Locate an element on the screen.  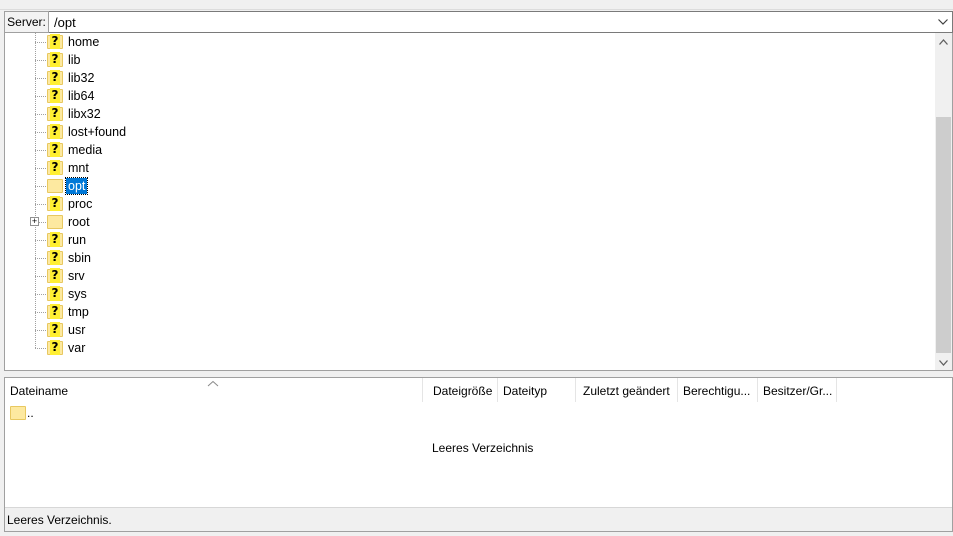
column-header-modified: Zuletzt geändert is located at coordinates (628, 390).